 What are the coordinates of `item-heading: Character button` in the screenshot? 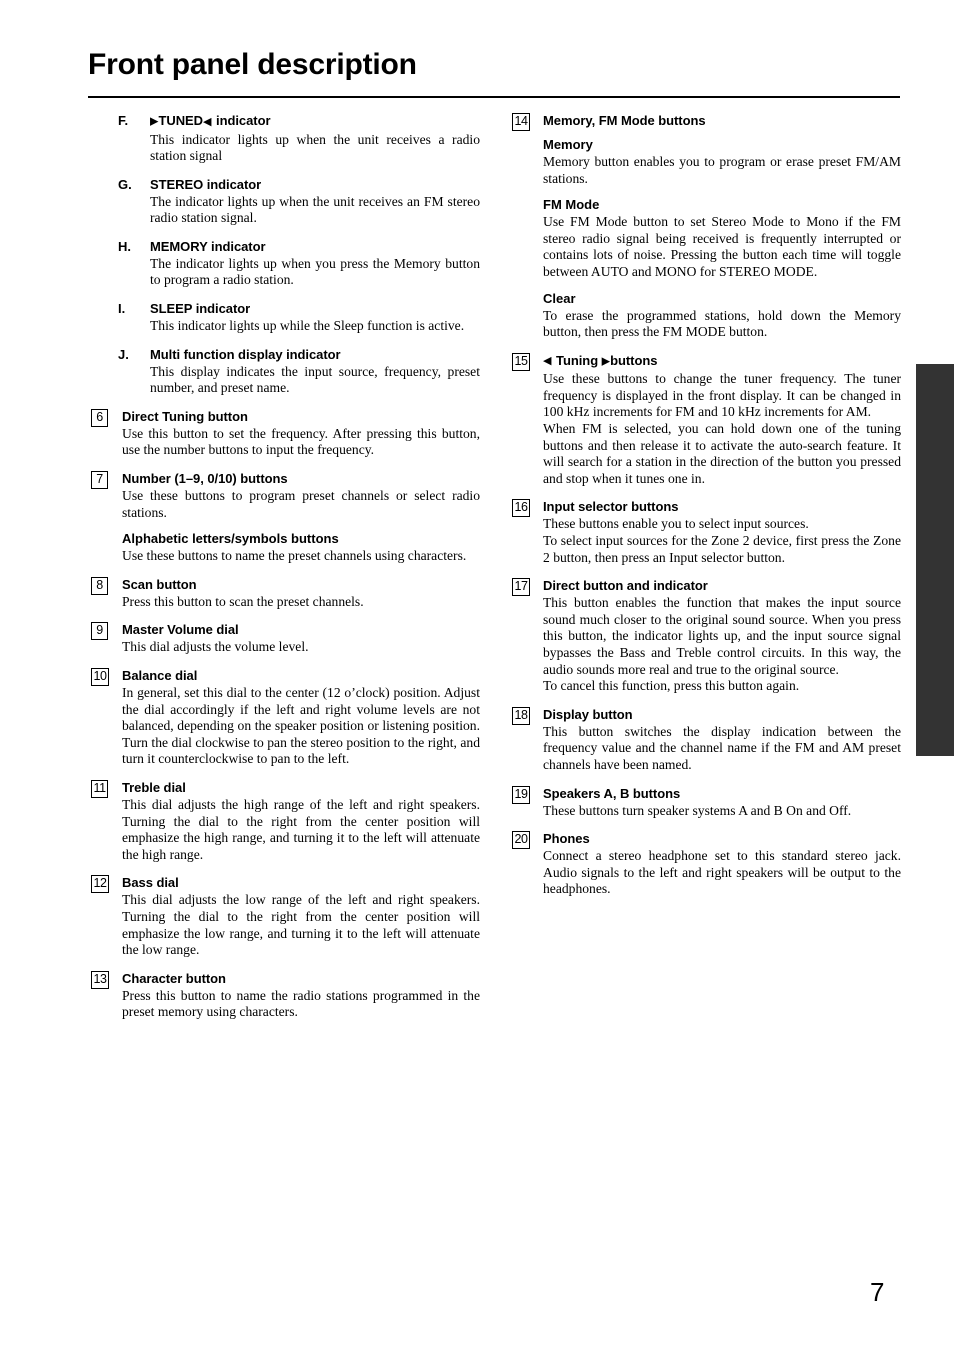 It's located at (174, 978).